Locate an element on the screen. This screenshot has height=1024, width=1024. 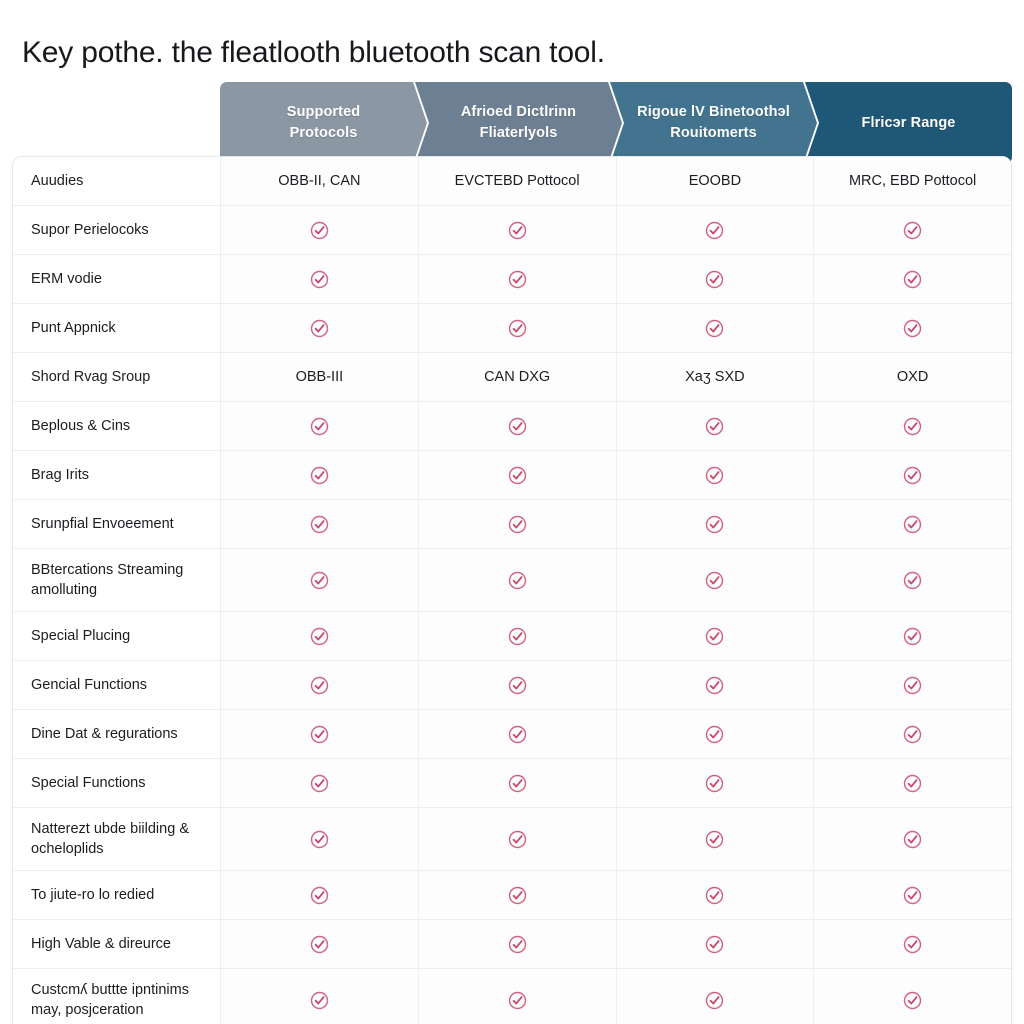
table-row: BBterсations Streaming amolluting is located at coordinates (512, 580).